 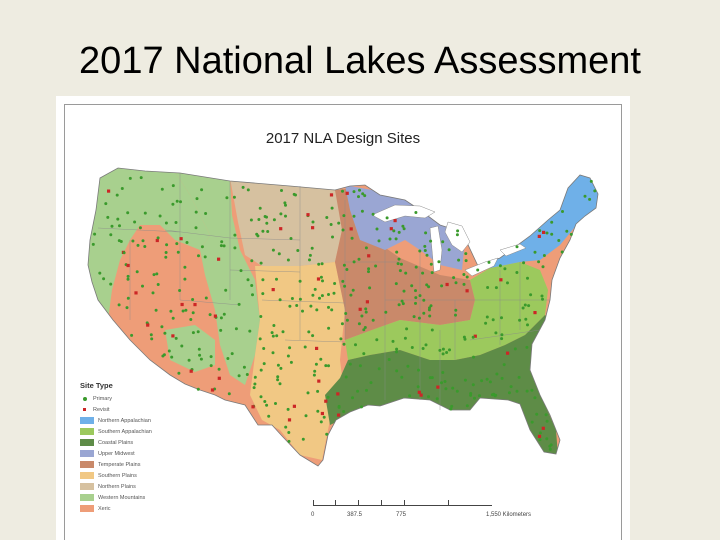 What do you see at coordinates (87, 464) in the screenshot?
I see `ecoregion-swatch` at bounding box center [87, 464].